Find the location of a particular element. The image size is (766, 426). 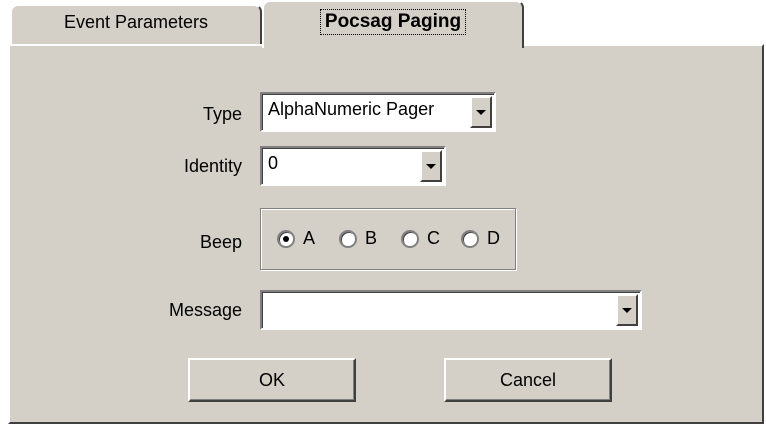

identity-label: Identity is located at coordinates (212, 166).